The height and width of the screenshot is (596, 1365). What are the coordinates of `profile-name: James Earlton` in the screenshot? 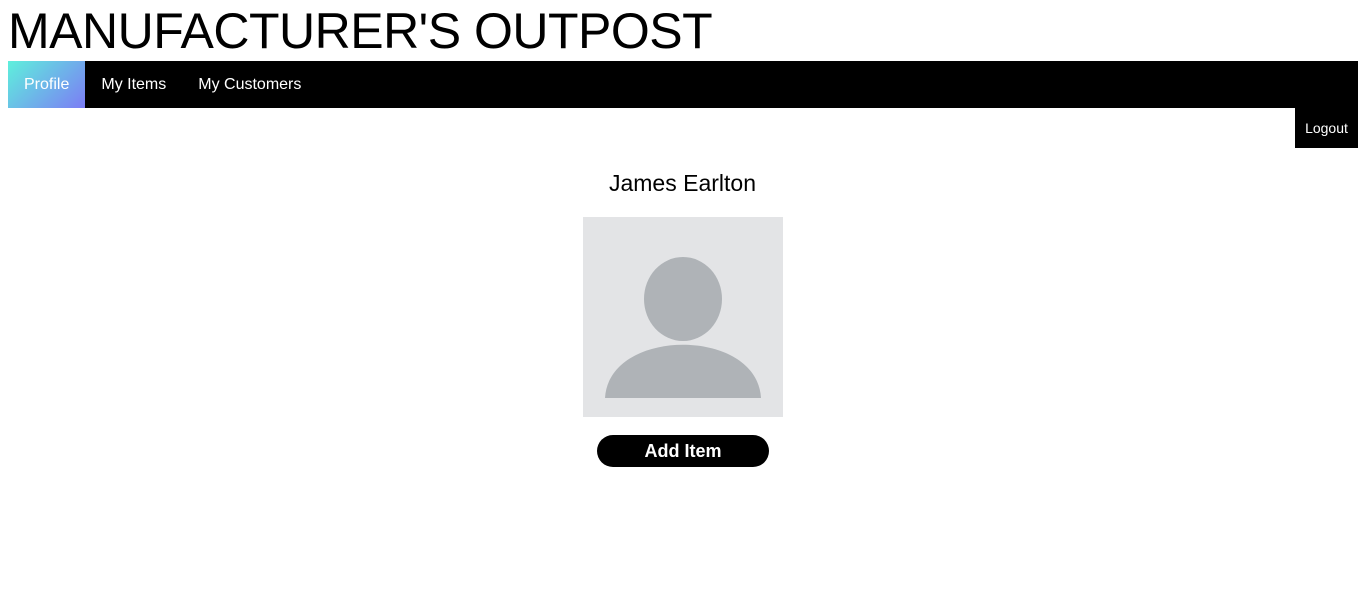 It's located at (682, 183).